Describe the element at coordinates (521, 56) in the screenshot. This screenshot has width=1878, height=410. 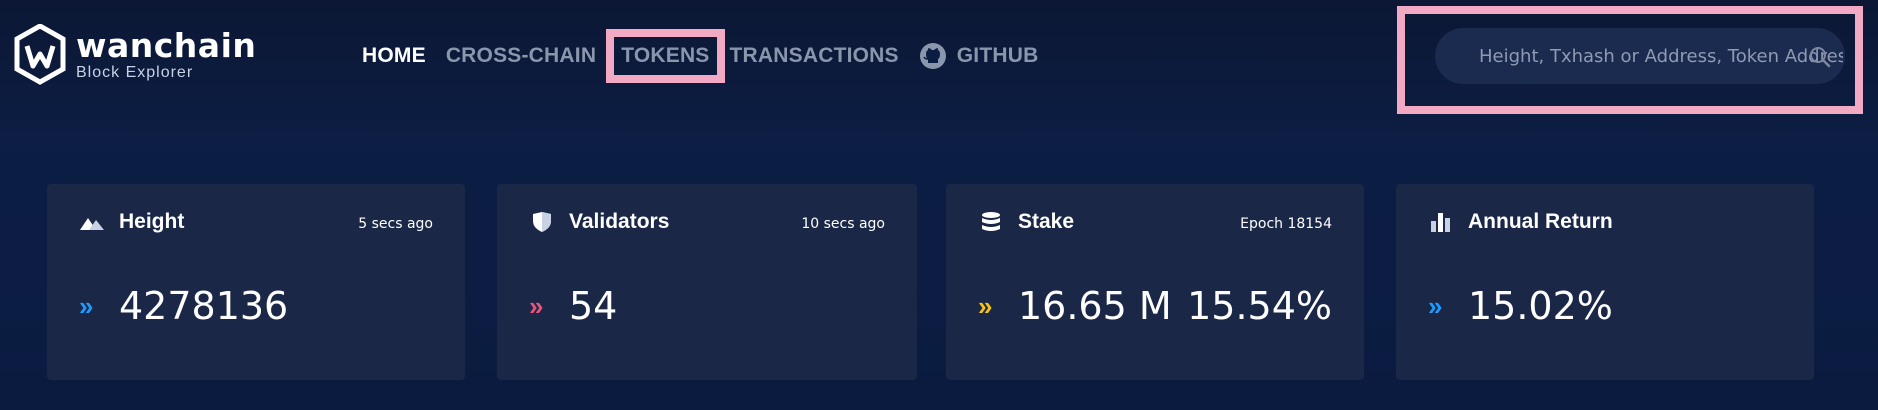
I see `nav-cross-chain: CROSS-CHAIN` at that location.